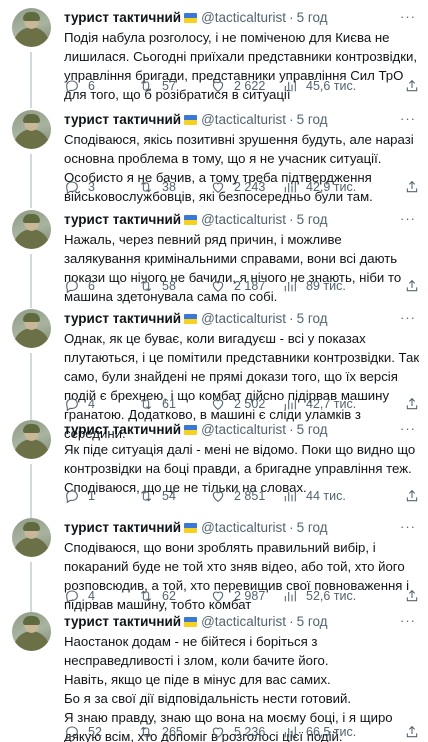 The width and height of the screenshot is (428, 742). Describe the element at coordinates (79, 496) in the screenshot. I see `reply-button: 1` at that location.